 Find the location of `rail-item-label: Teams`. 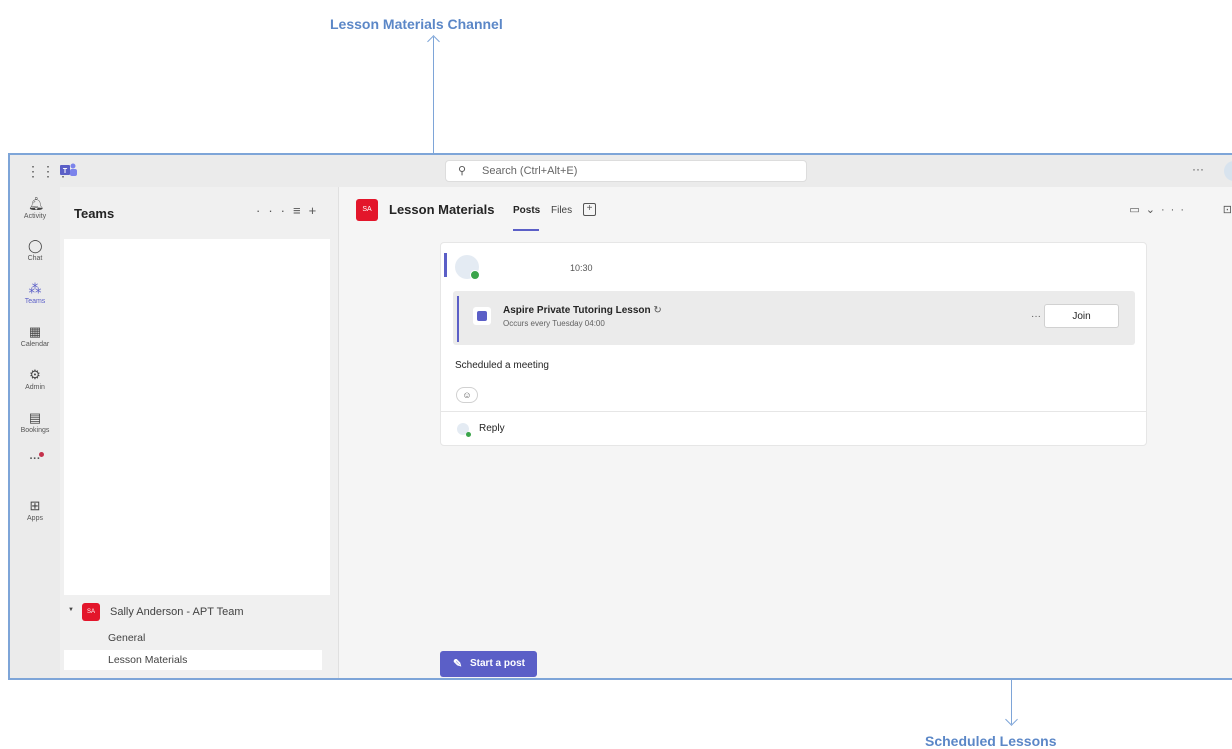

rail-item-label: Teams is located at coordinates (35, 301).